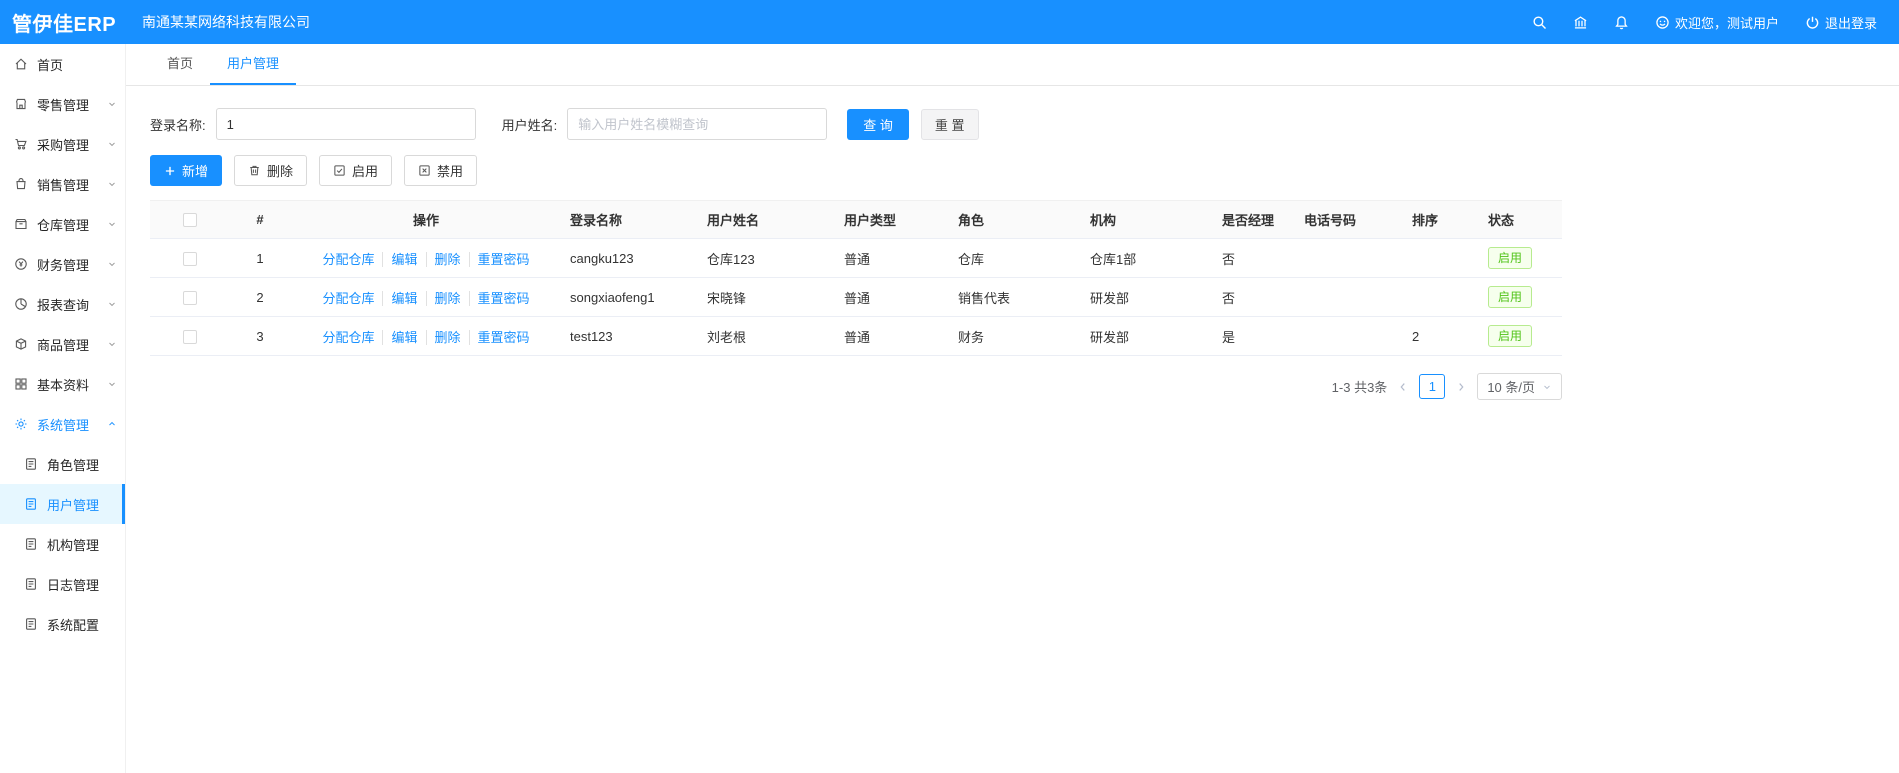 The width and height of the screenshot is (1899, 773). Describe the element at coordinates (1148, 297) in the screenshot. I see `cell-org: 研发部` at that location.